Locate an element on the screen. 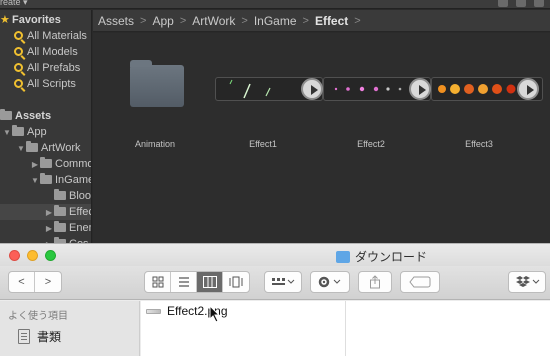 Image resolution: width=550 pixels, height=356 pixels. group-by-button is located at coordinates (283, 282).